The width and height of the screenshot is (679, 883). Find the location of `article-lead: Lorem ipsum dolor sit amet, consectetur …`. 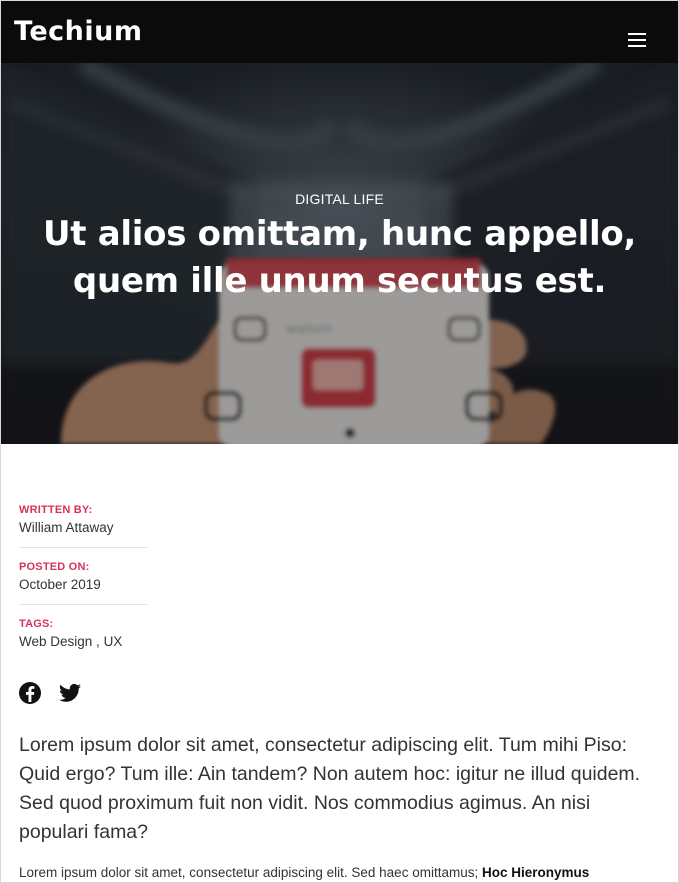

article-lead: Lorem ipsum dolor sit amet, consectetur … is located at coordinates (330, 788).